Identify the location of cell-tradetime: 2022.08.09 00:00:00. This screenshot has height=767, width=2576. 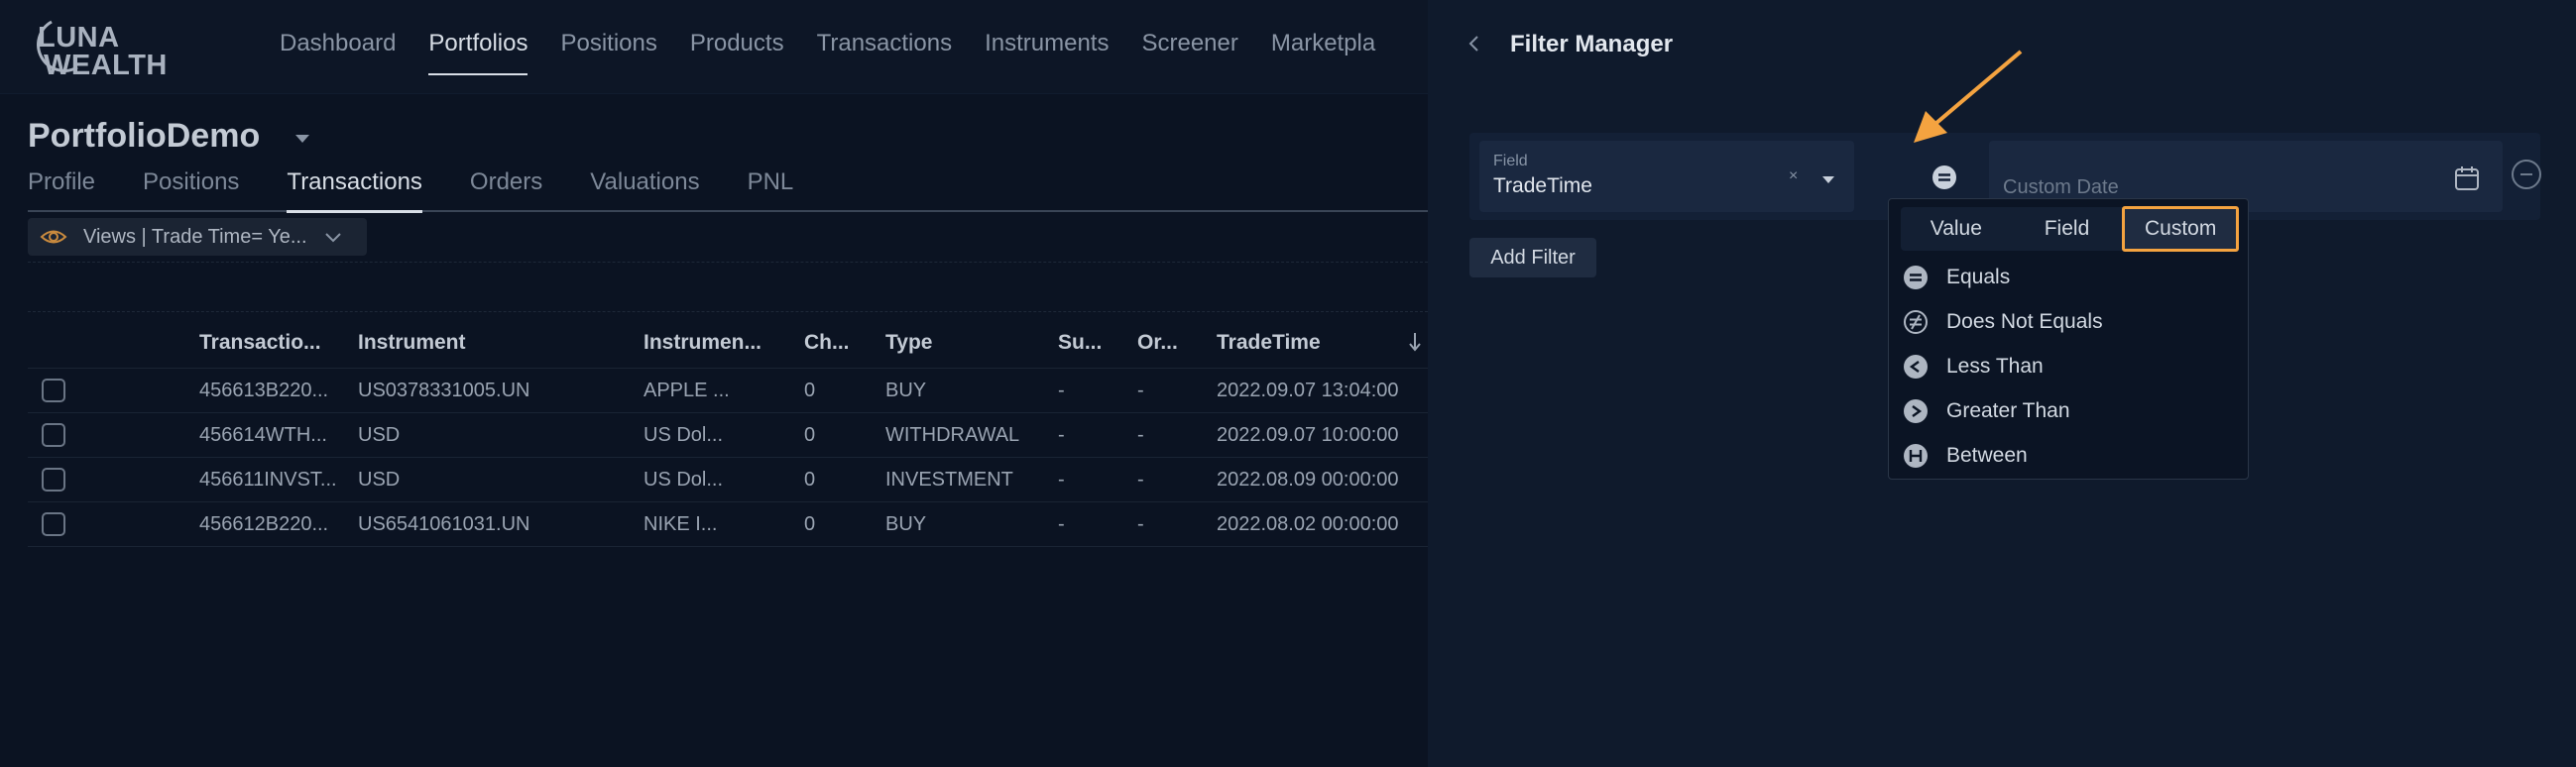
(1308, 479).